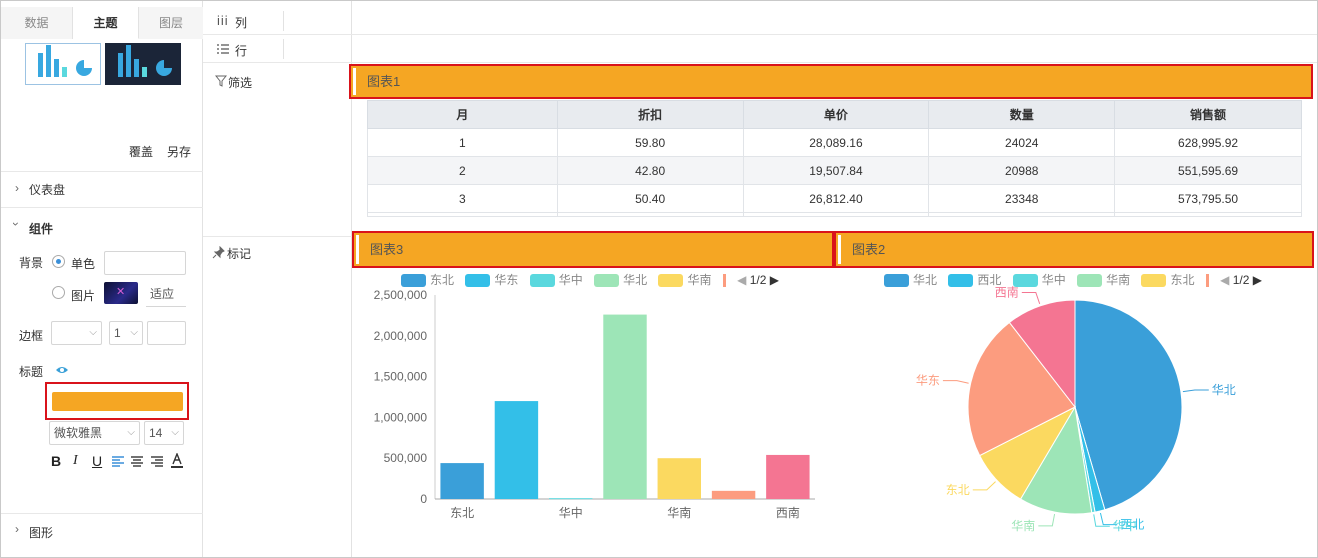 This screenshot has width=1318, height=558. I want to click on border-width-select: 1 ⌵, so click(126, 333).